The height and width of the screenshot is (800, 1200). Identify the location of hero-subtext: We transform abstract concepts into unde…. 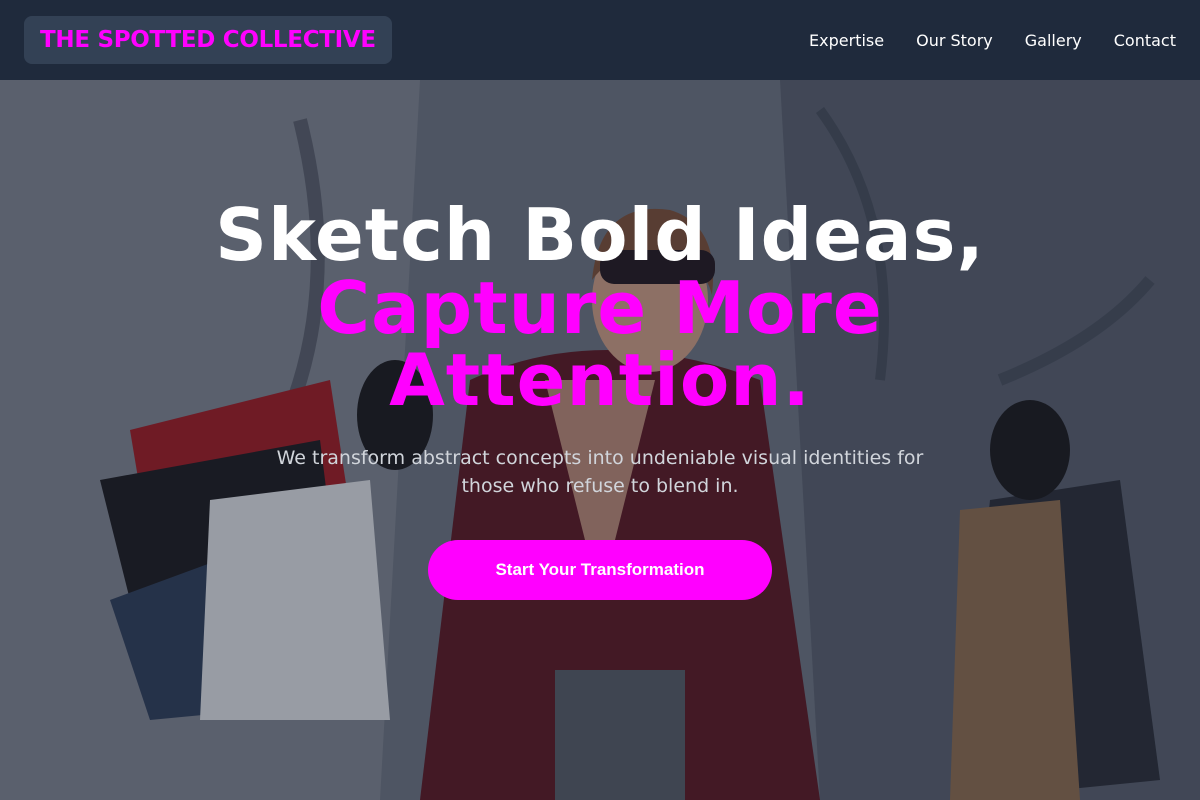
(600, 472).